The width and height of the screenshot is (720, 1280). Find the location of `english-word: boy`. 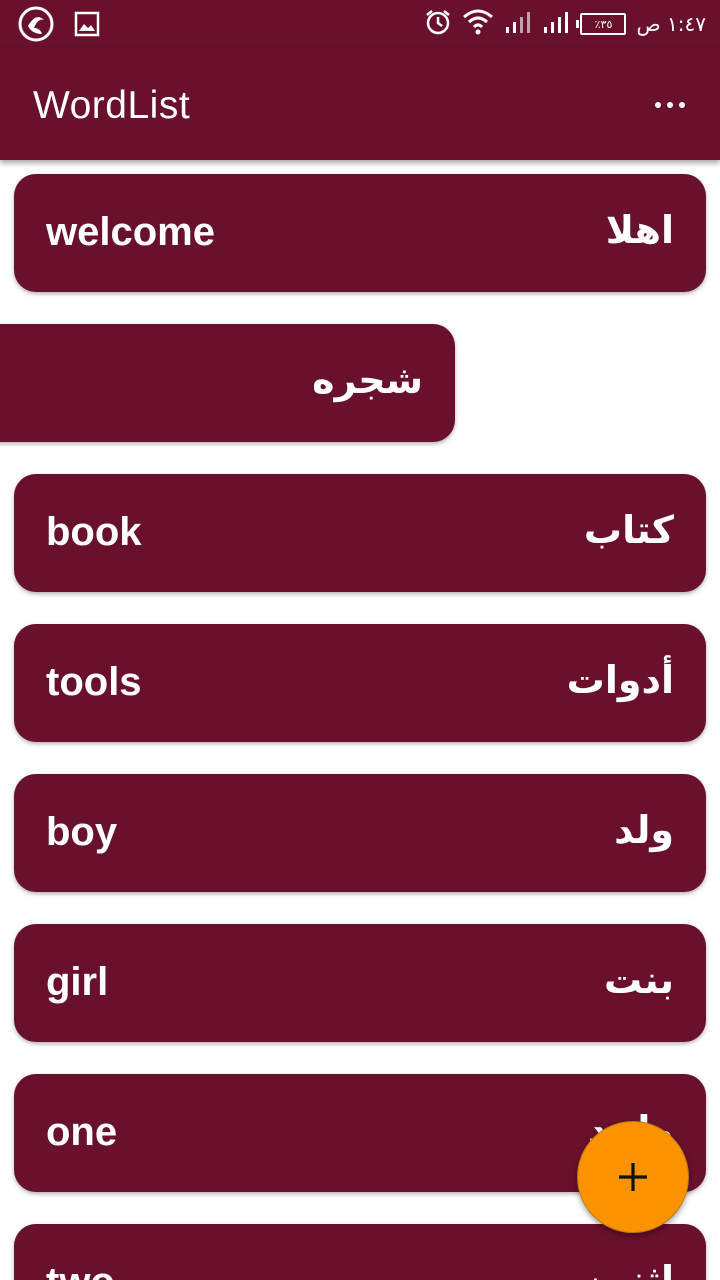

english-word: boy is located at coordinates (82, 832).